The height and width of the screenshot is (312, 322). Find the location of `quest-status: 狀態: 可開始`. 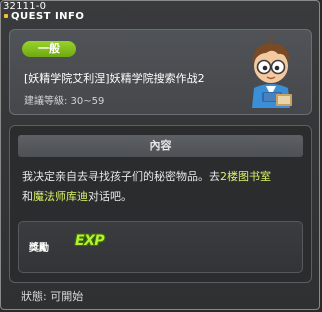

quest-status: 狀態: 可開始 is located at coordinates (52, 296).